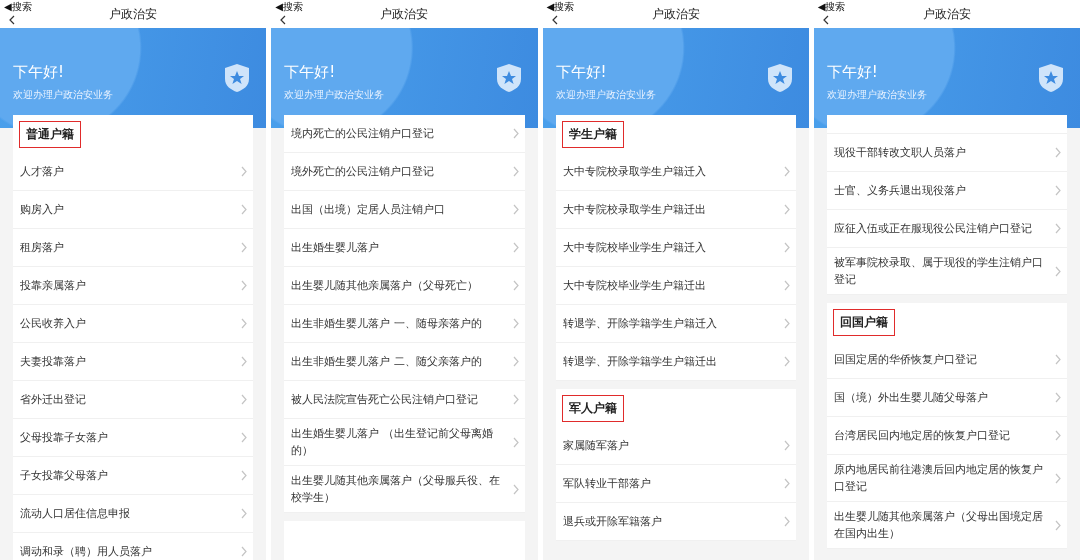  What do you see at coordinates (675, 484) in the screenshot?
I see `list-item: 军队转业干部落户` at bounding box center [675, 484].